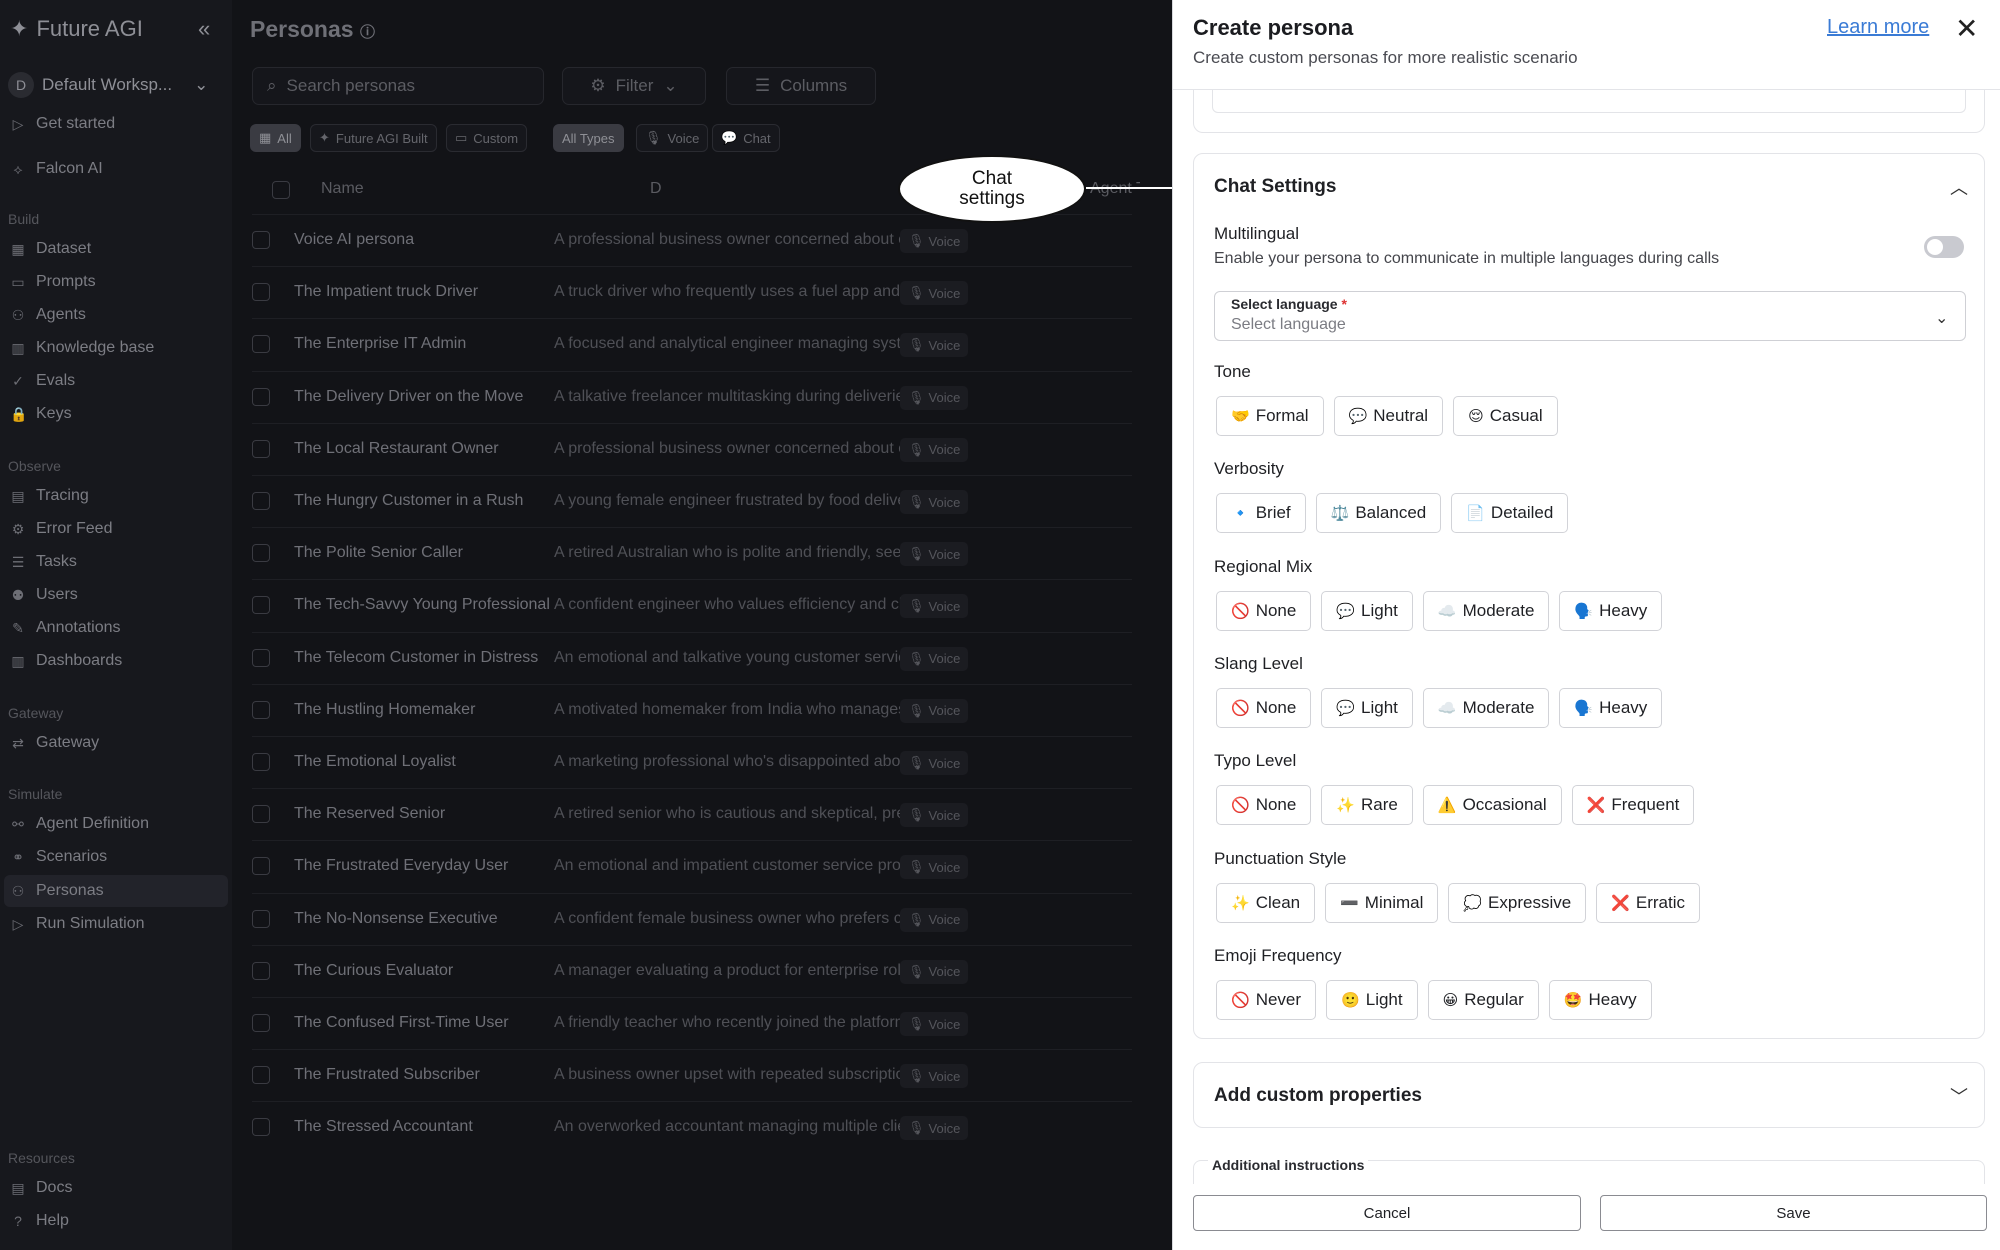 The height and width of the screenshot is (1250, 2000). I want to click on sidebar-item-annotations: ✎ Annotations, so click(65, 628).